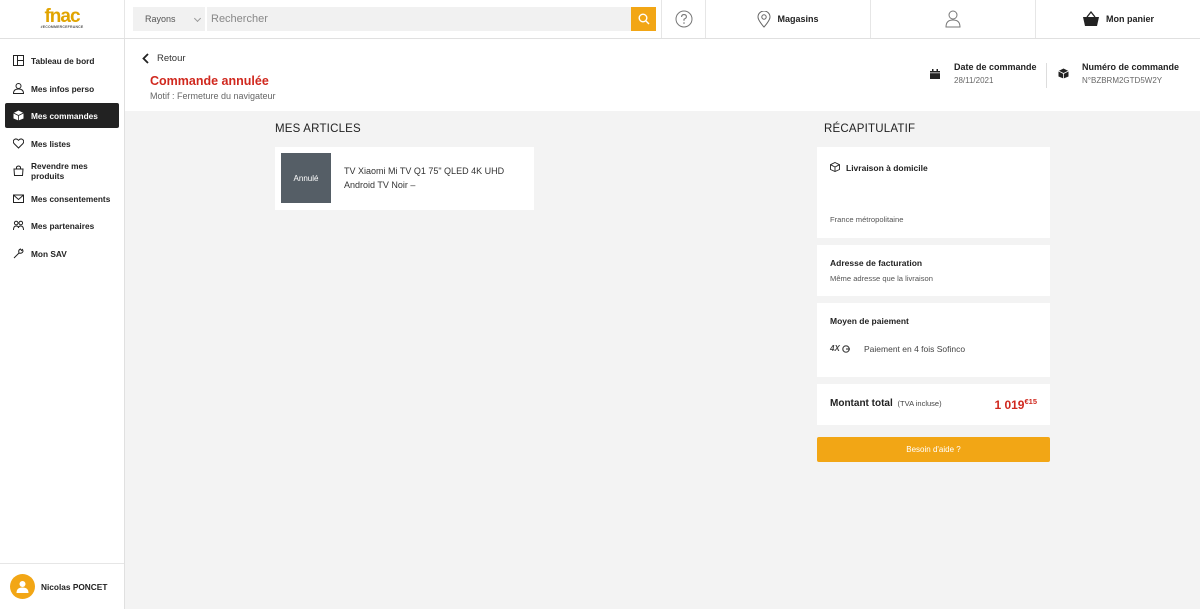  I want to click on mail-icon, so click(18, 198).